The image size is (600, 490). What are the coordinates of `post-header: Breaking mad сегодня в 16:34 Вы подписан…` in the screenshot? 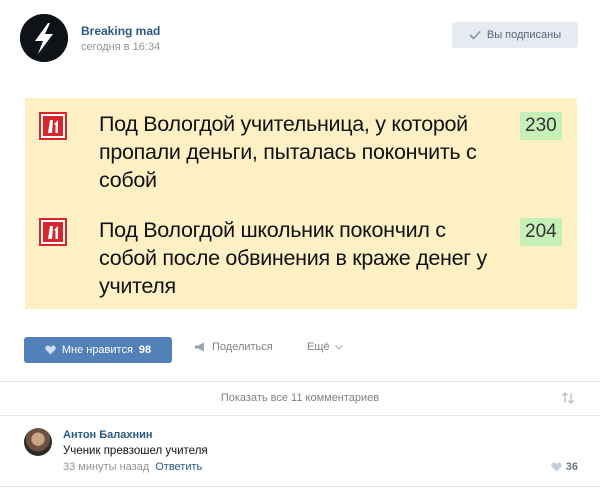 It's located at (300, 38).